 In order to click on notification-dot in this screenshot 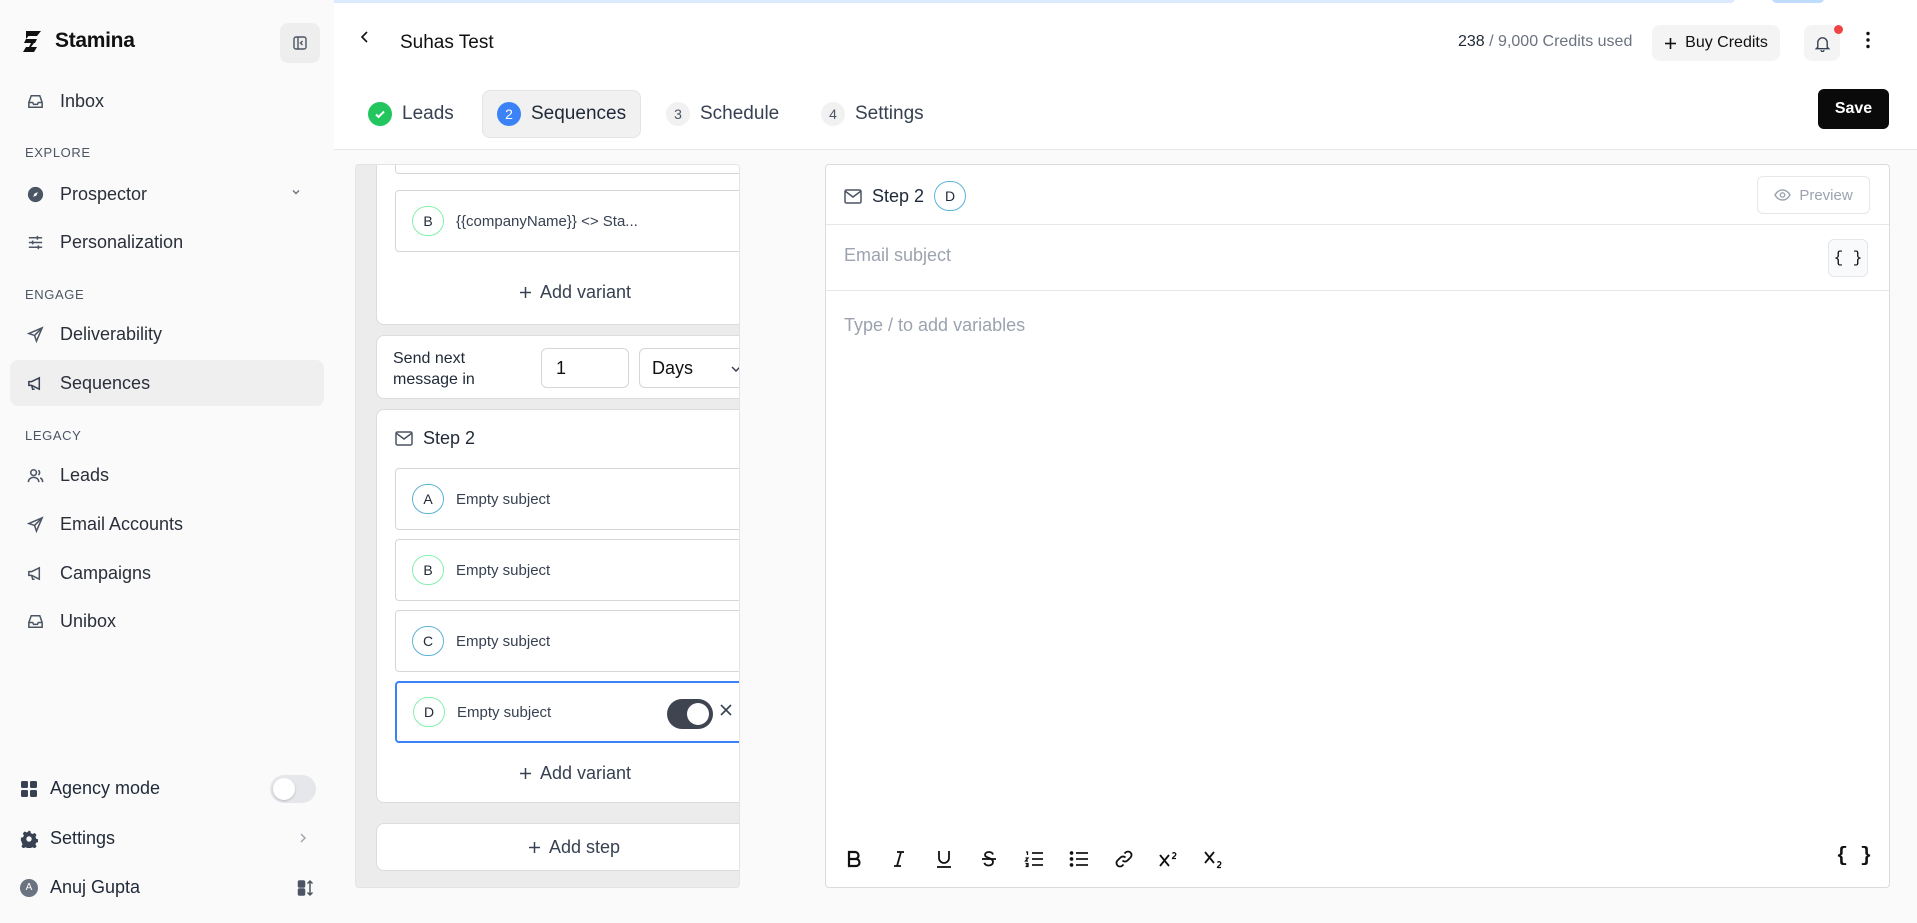, I will do `click(1838, 29)`.